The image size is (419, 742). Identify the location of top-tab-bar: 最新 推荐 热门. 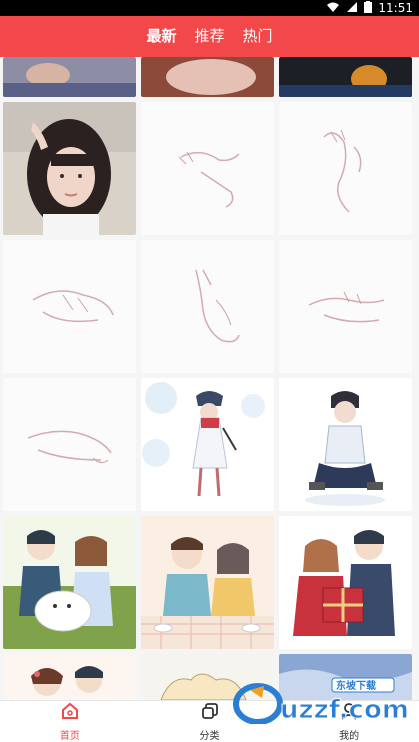
(209, 36).